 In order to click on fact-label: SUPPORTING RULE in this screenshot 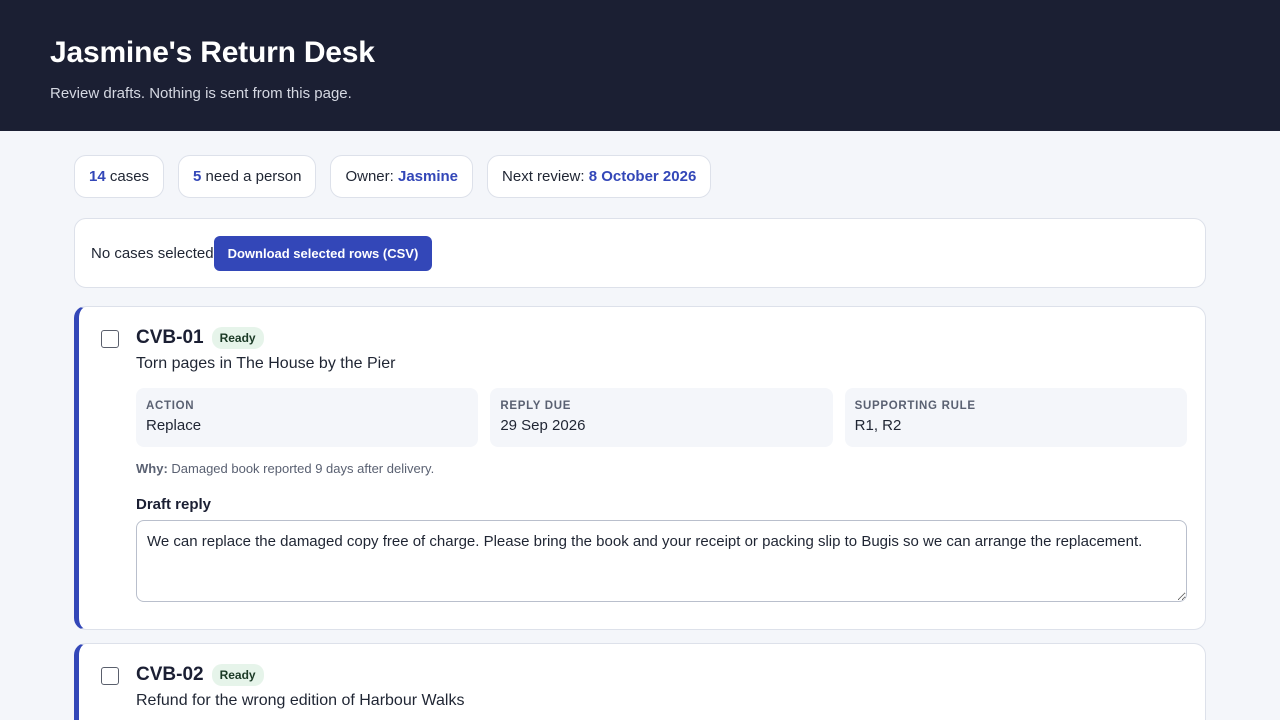, I will do `click(915, 406)`.